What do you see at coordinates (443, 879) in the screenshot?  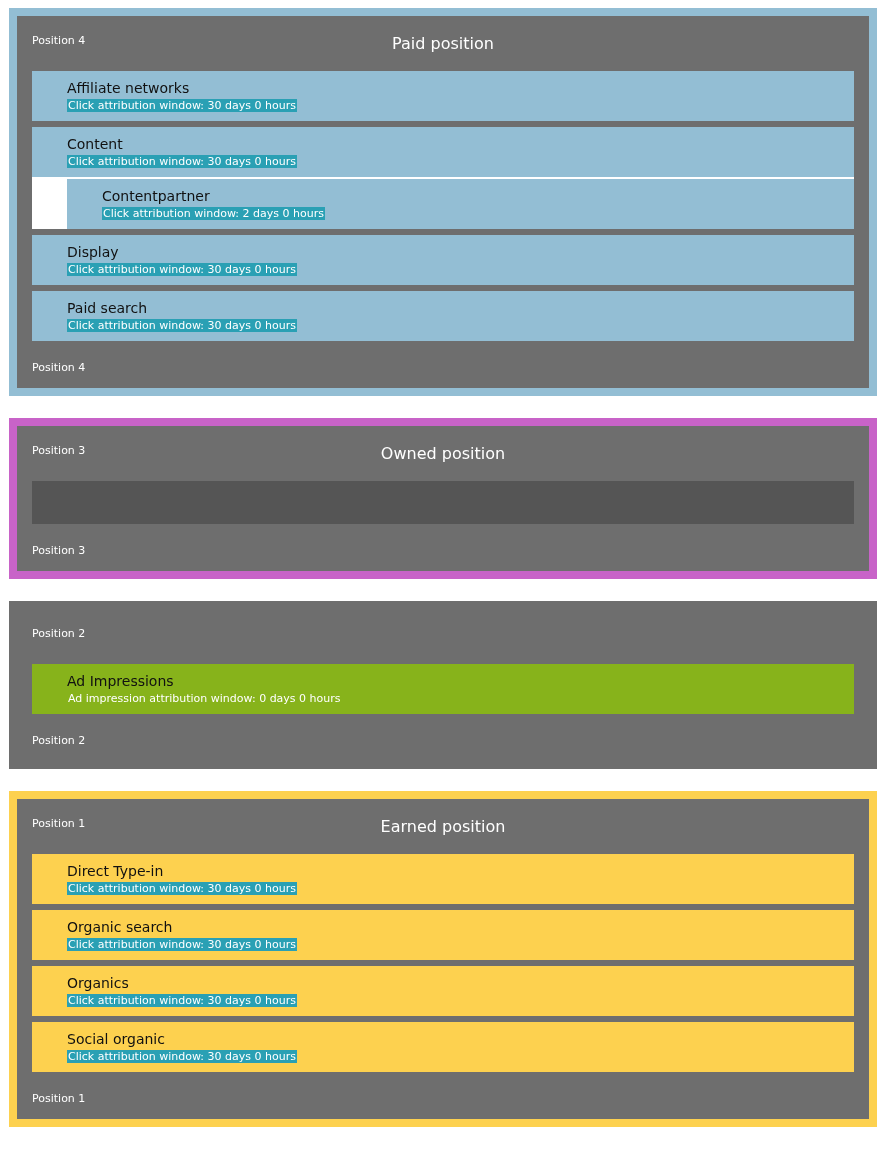 I see `channel-row: Direct Type-in Click attribution window: 30 days 0 hours` at bounding box center [443, 879].